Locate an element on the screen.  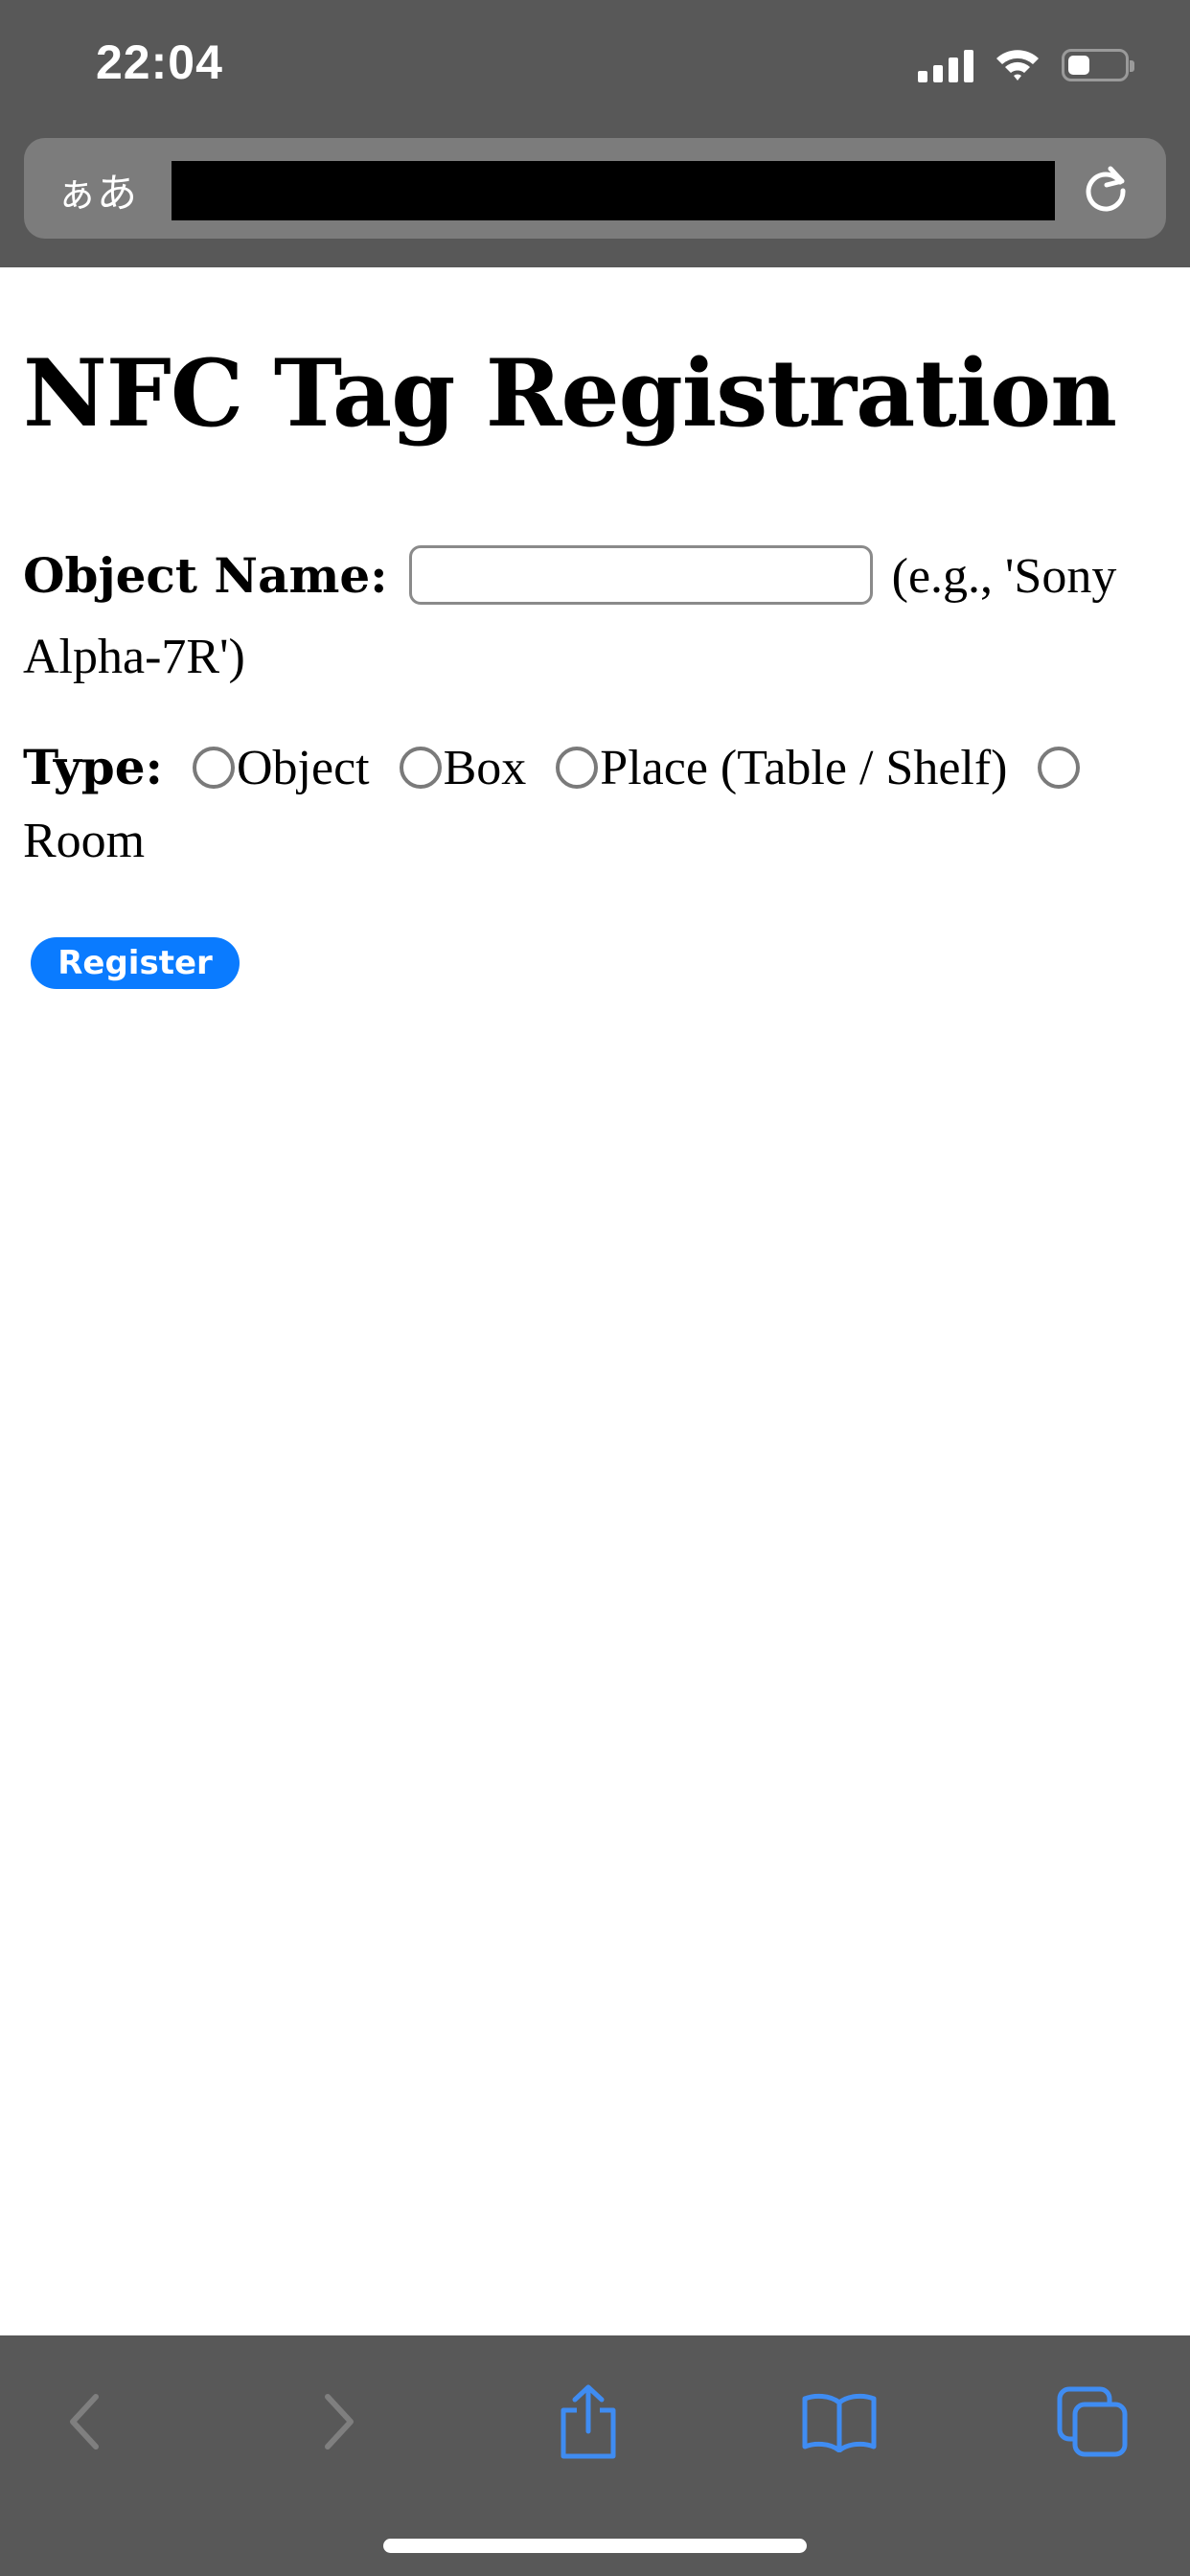
type-radio-room is located at coordinates (1059, 768).